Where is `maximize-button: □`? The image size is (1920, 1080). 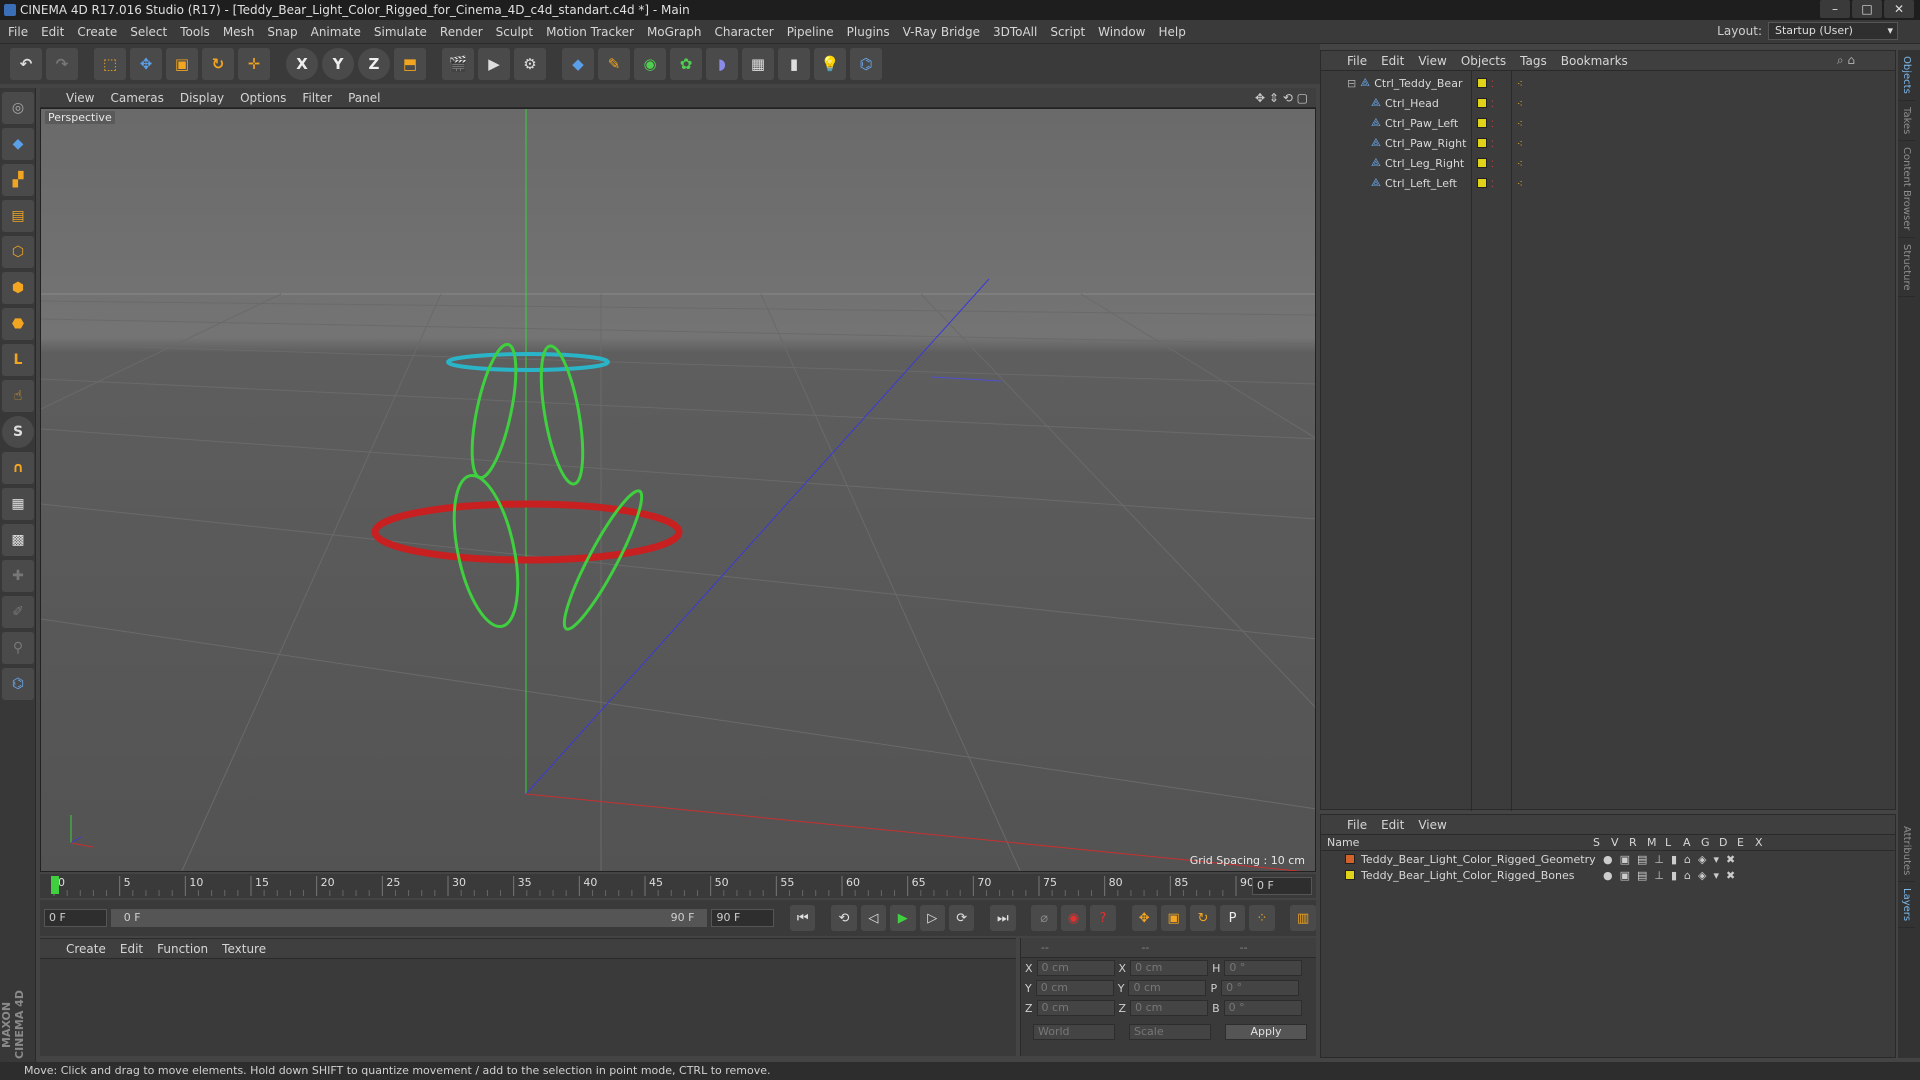
maximize-button: □ is located at coordinates (1867, 9).